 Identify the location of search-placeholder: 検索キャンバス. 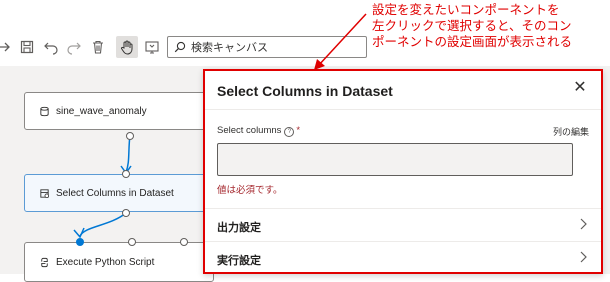
(229, 48).